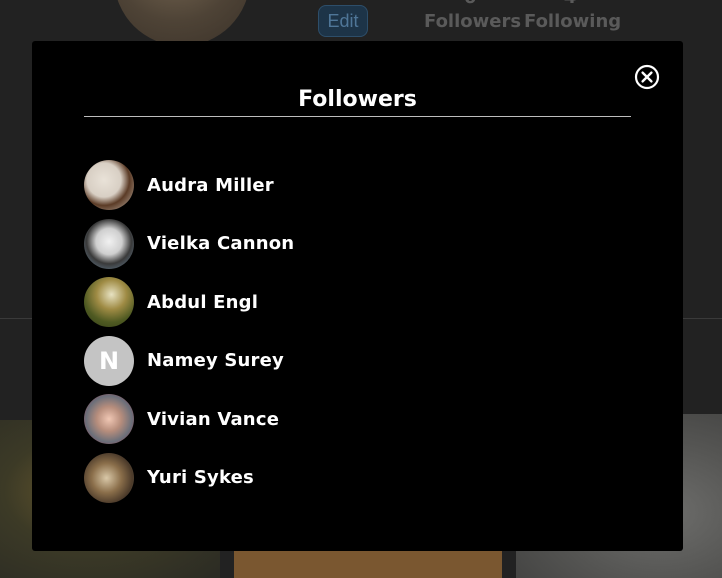 The width and height of the screenshot is (722, 578). I want to click on follower-item: Audra Miller, so click(364, 185).